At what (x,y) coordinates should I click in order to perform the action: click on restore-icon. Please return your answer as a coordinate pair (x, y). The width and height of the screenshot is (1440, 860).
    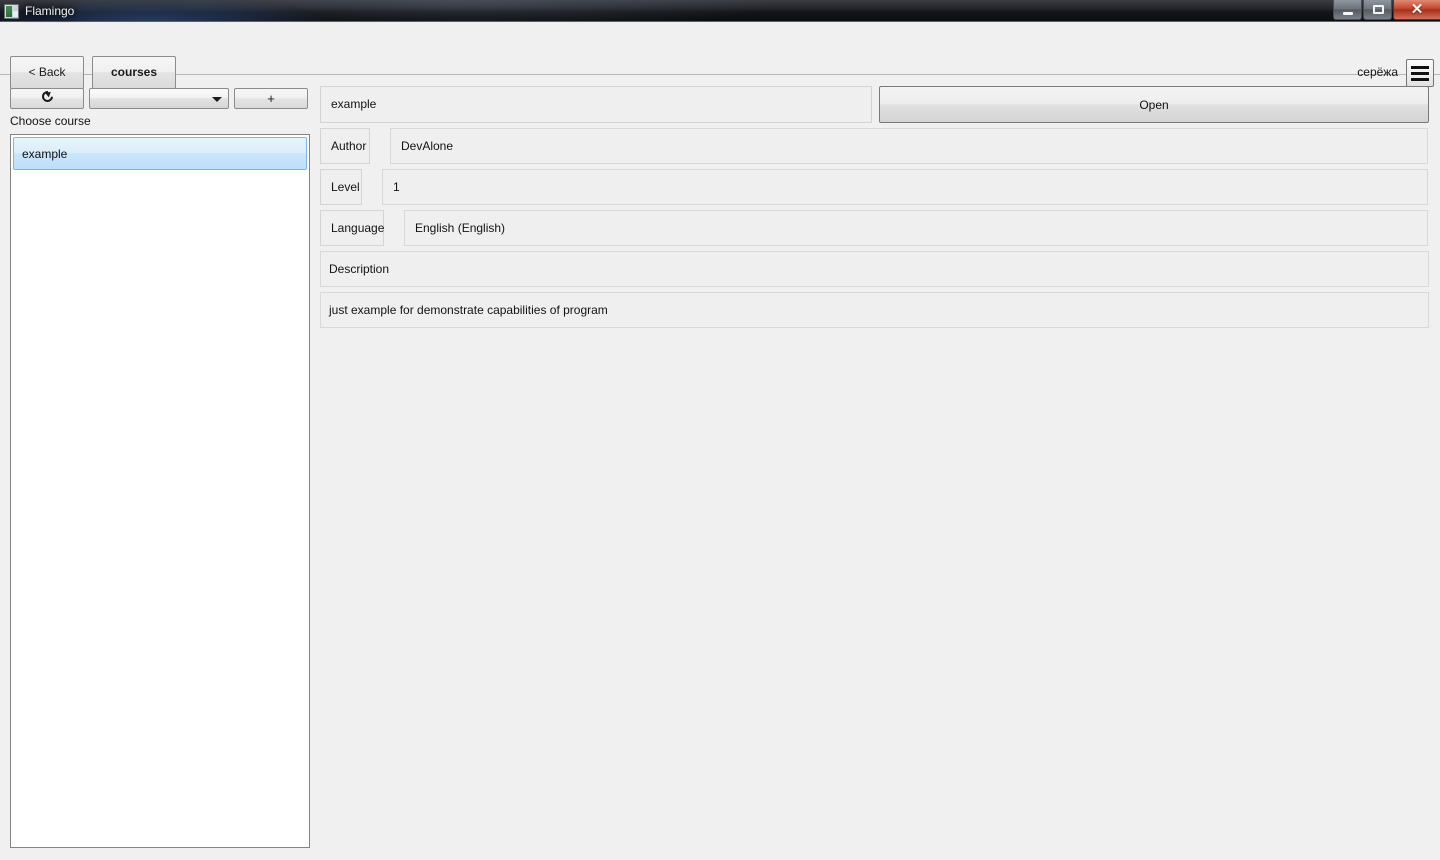
    Looking at the image, I should click on (1378, 9).